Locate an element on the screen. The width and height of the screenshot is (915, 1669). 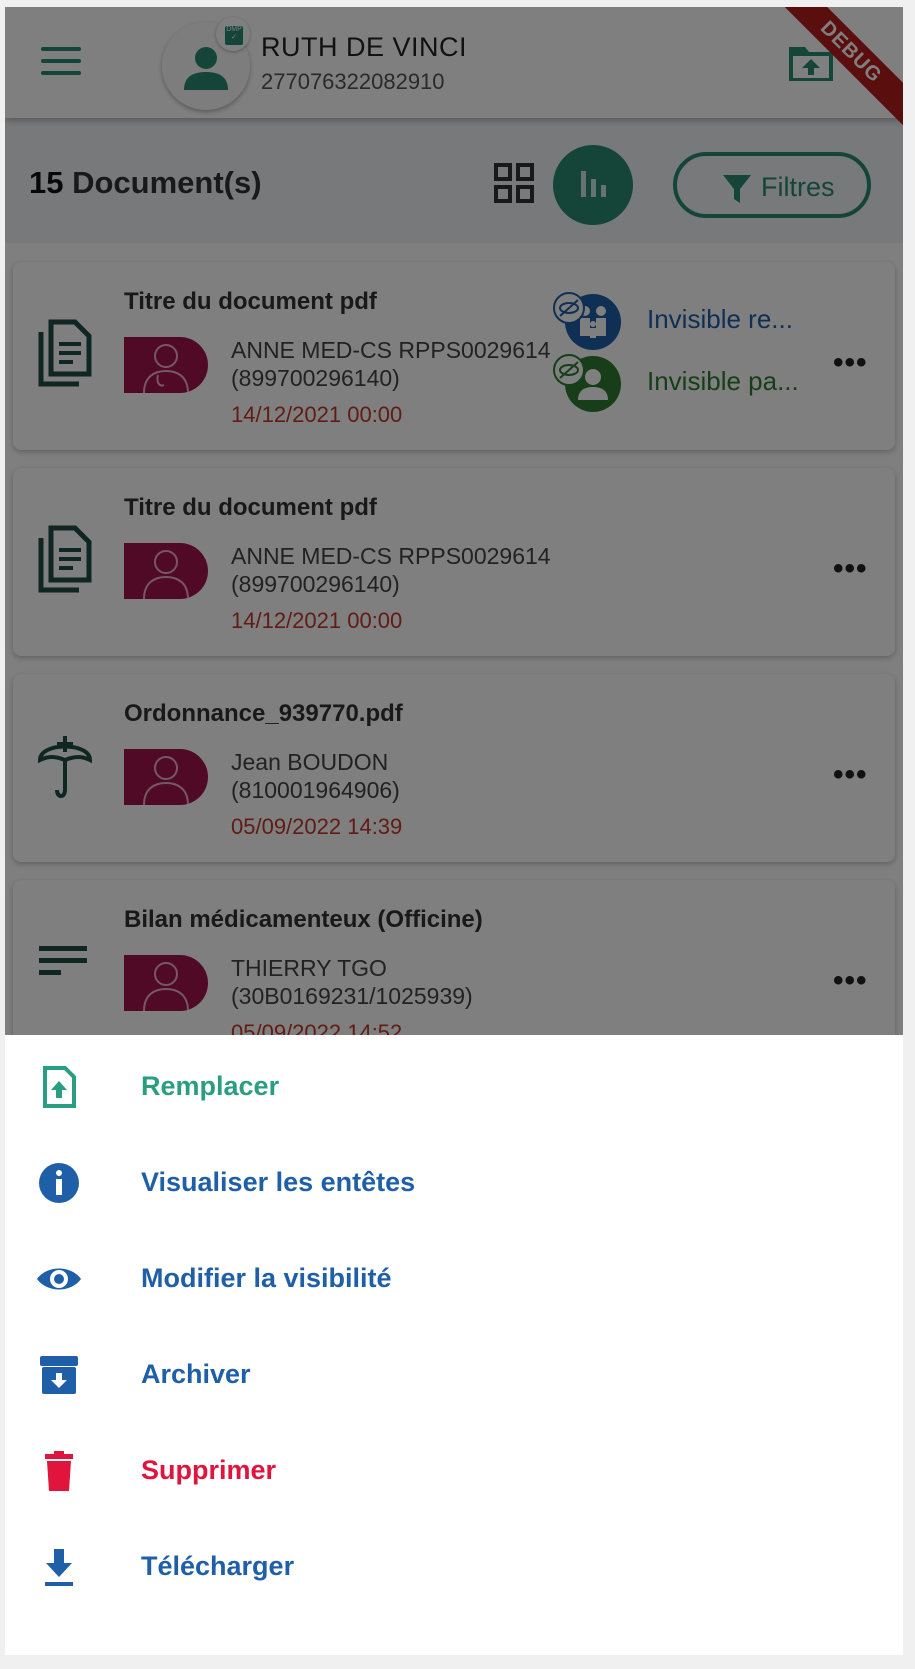
menu-item-delete: Supprimer is located at coordinates (454, 1470).